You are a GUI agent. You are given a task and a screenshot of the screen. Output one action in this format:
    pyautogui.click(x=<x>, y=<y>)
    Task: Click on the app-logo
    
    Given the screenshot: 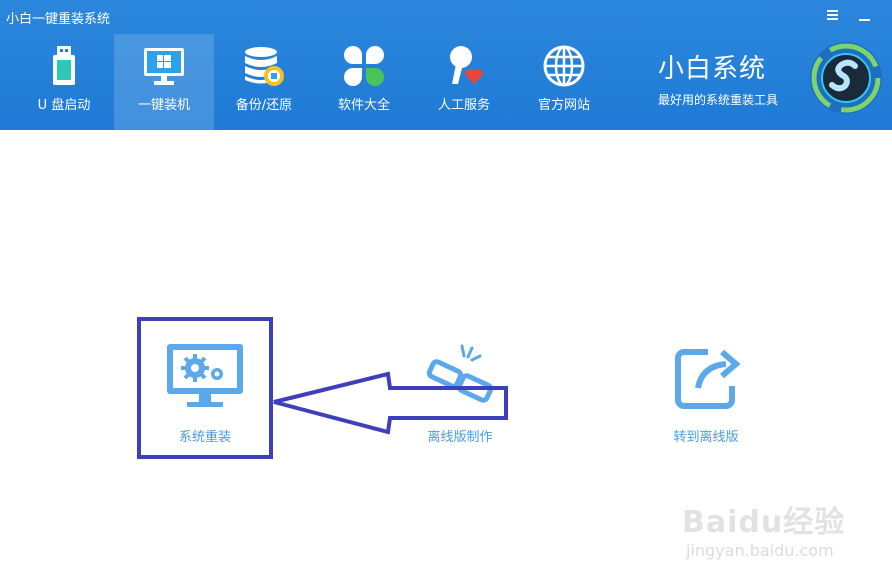 What is the action you would take?
    pyautogui.click(x=846, y=78)
    